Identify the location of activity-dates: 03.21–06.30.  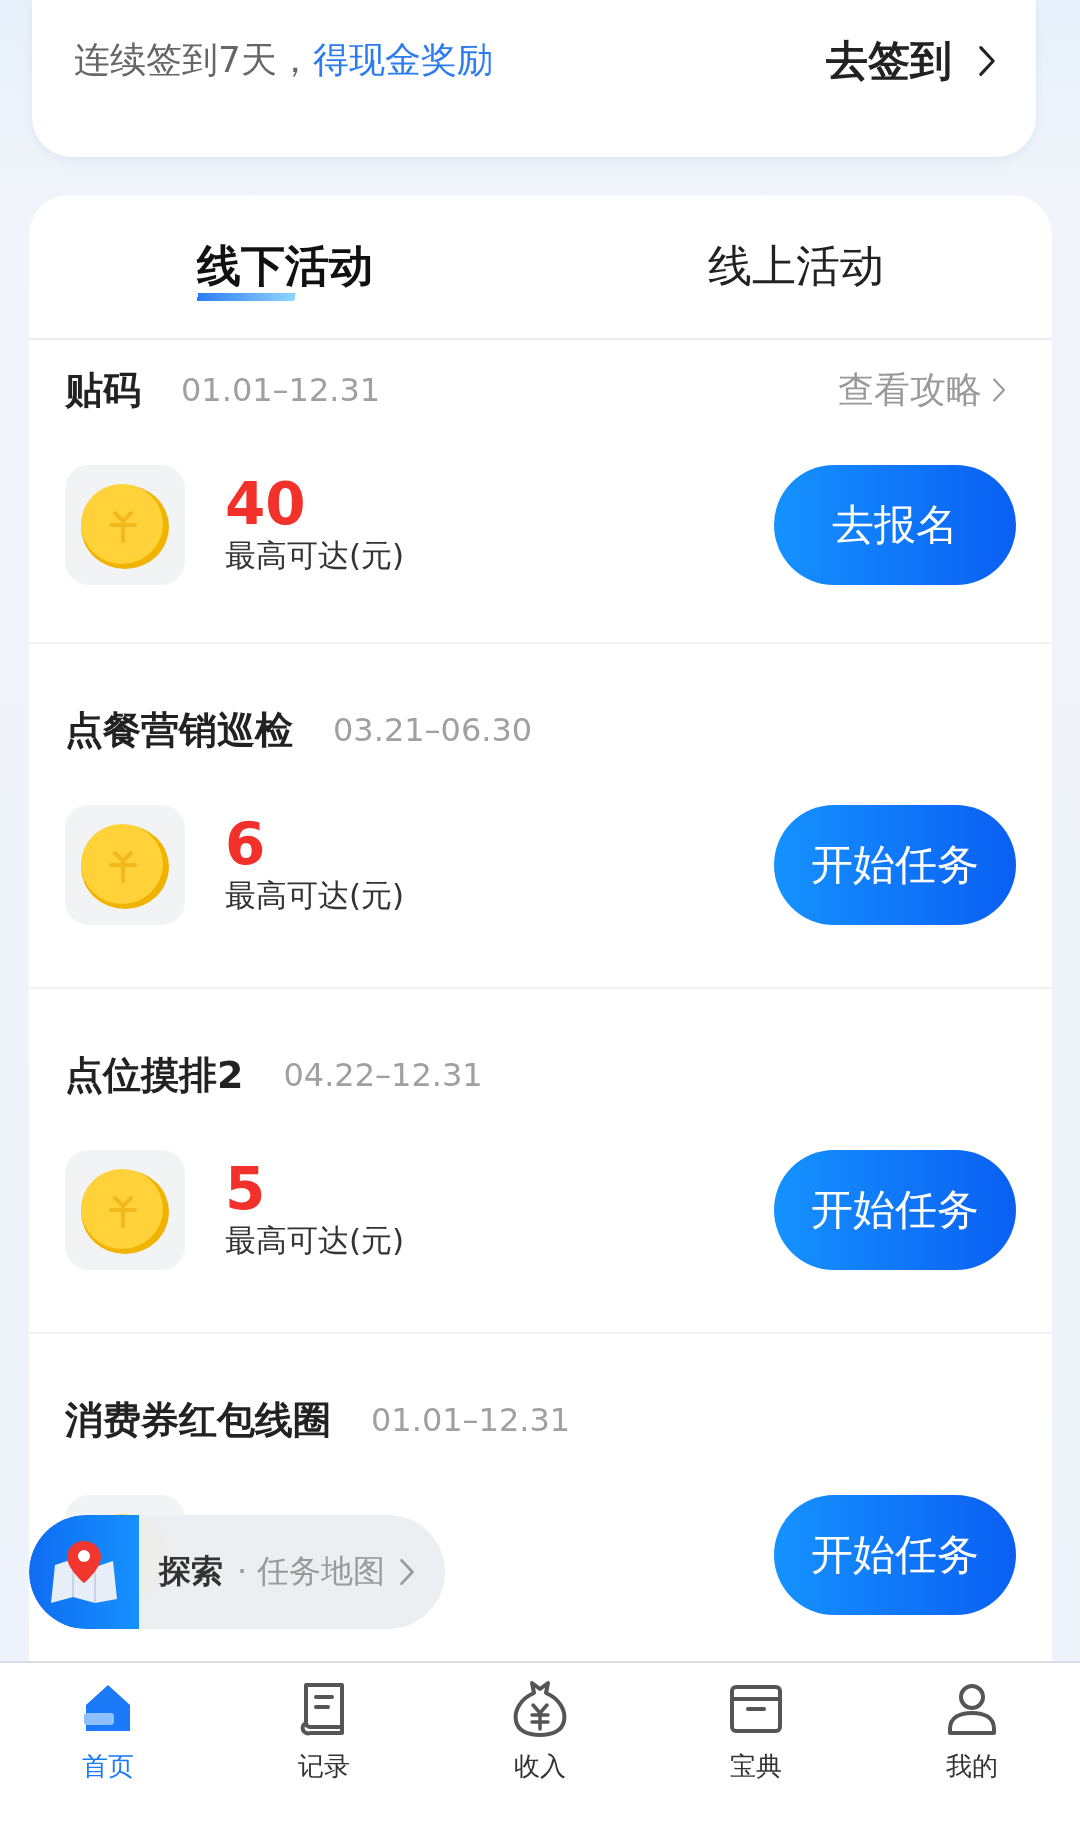
(433, 730).